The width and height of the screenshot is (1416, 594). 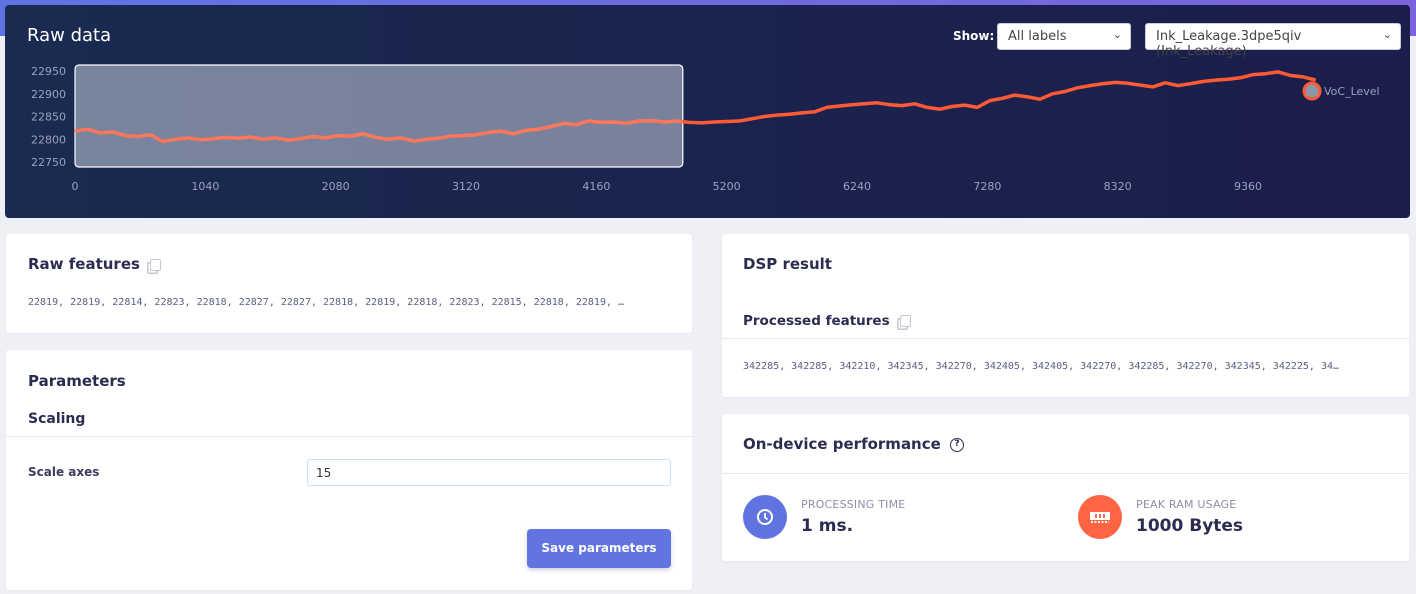 I want to click on help-icon: ?, so click(x=957, y=444).